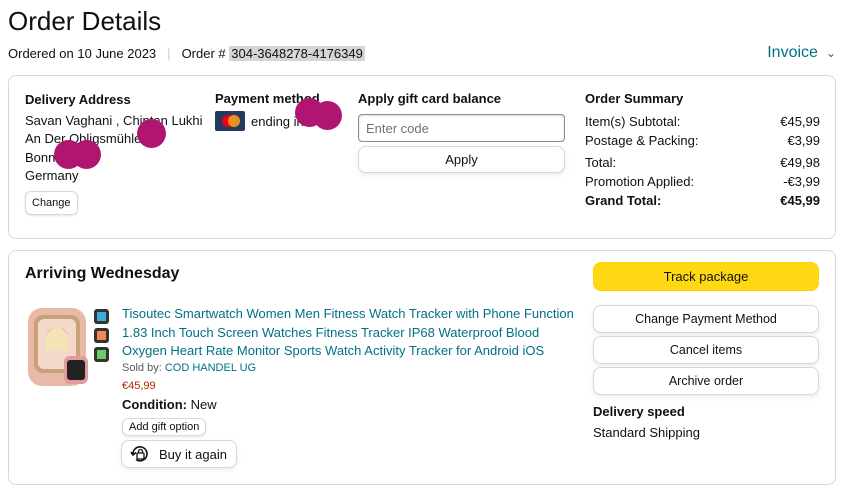 The image size is (850, 490). Describe the element at coordinates (297, 53) in the screenshot. I see `order-number: 304-3648278-4176349` at that location.